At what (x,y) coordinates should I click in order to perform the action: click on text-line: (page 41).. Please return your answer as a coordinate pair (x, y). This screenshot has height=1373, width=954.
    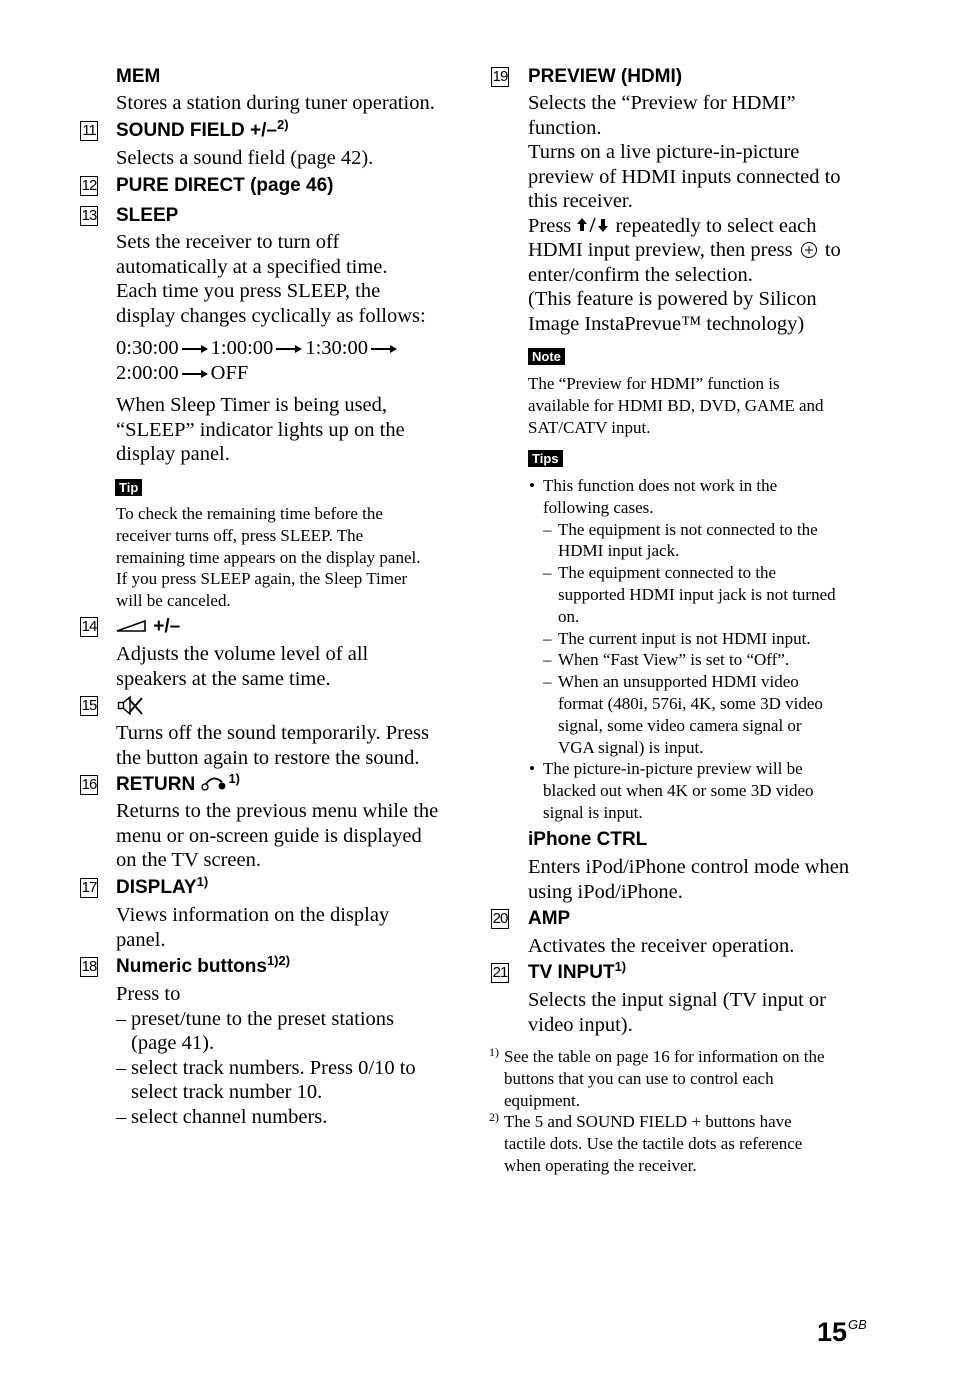
    Looking at the image, I should click on (173, 1043).